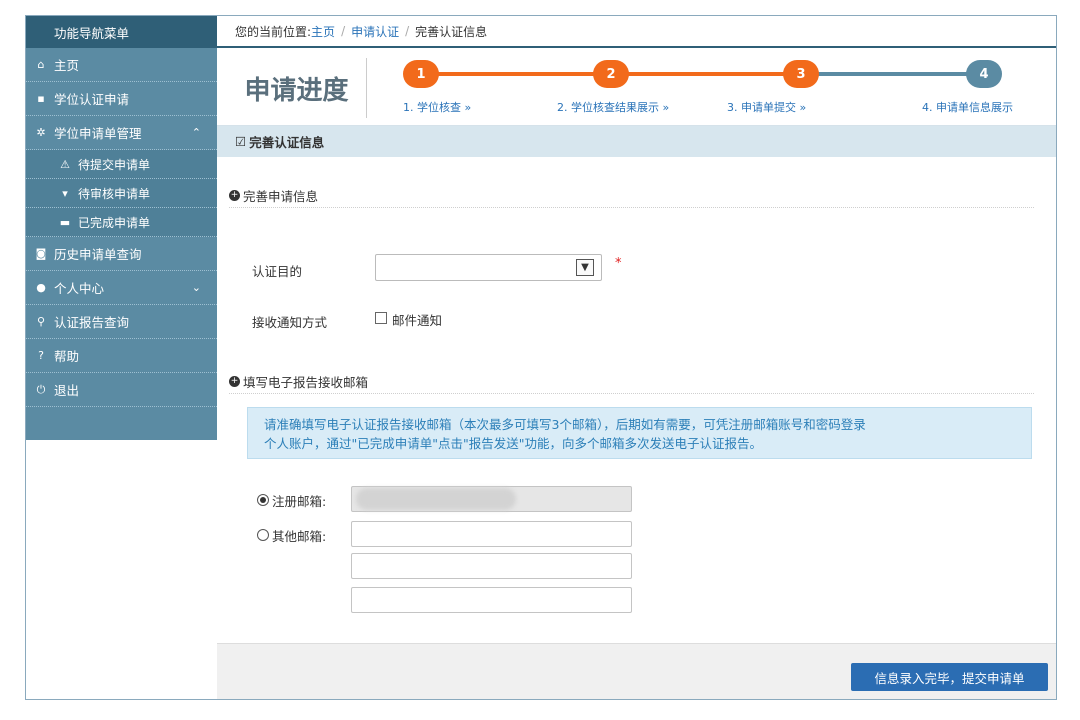 The width and height of the screenshot is (1080, 720). What do you see at coordinates (277, 271) in the screenshot?
I see `purpose-label: 认证目的` at bounding box center [277, 271].